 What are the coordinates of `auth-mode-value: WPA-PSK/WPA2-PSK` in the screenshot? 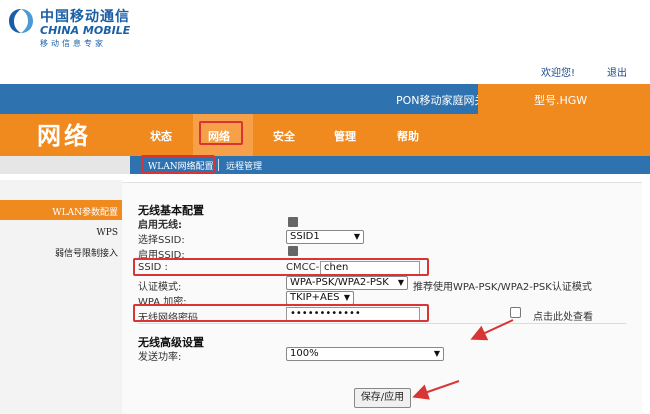 It's located at (339, 282).